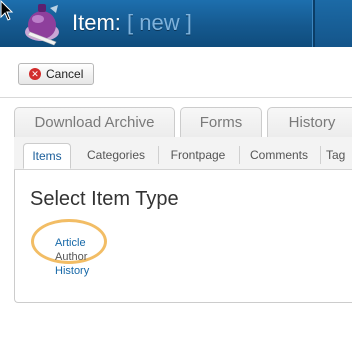  I want to click on app-header: Item: [ new ], so click(176, 23).